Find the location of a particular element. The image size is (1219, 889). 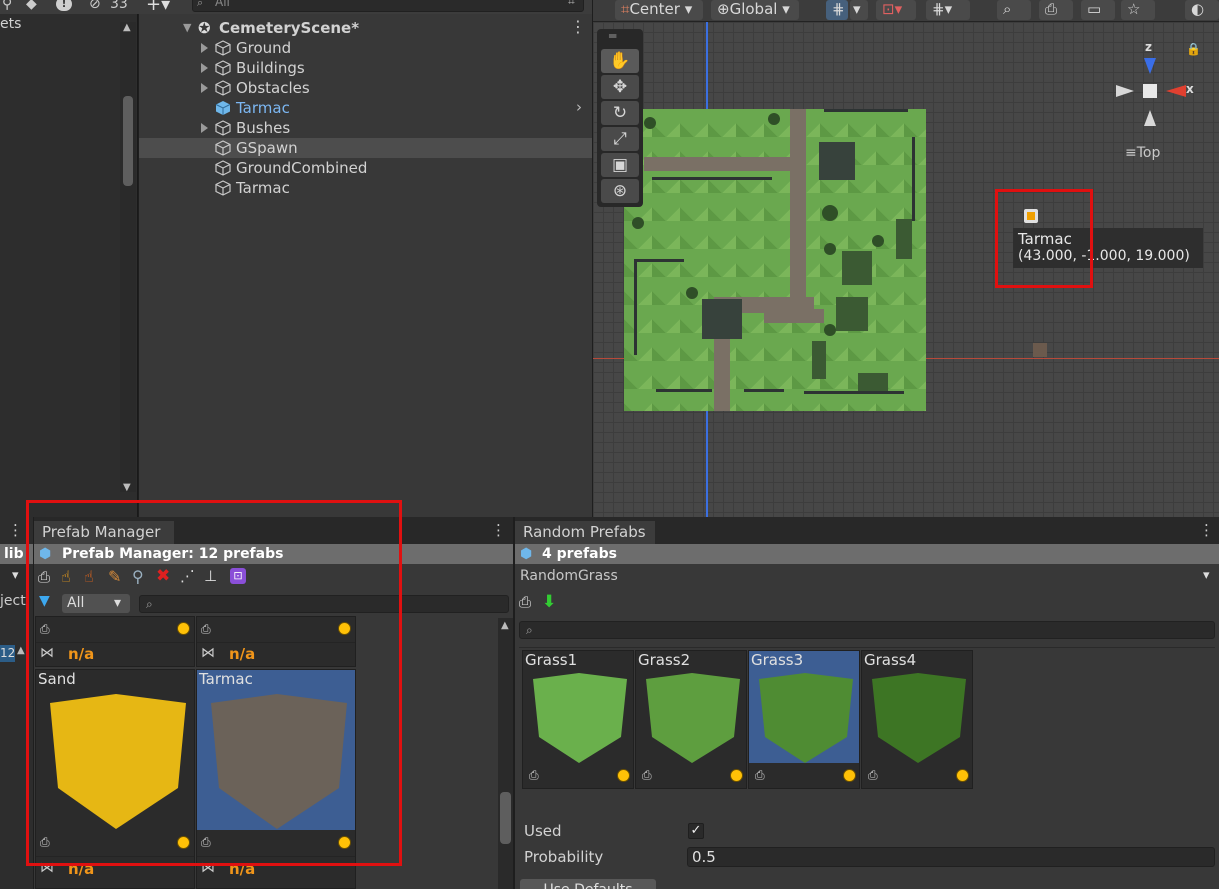

hierarchy-item-buildings: Buildings is located at coordinates (365, 68).